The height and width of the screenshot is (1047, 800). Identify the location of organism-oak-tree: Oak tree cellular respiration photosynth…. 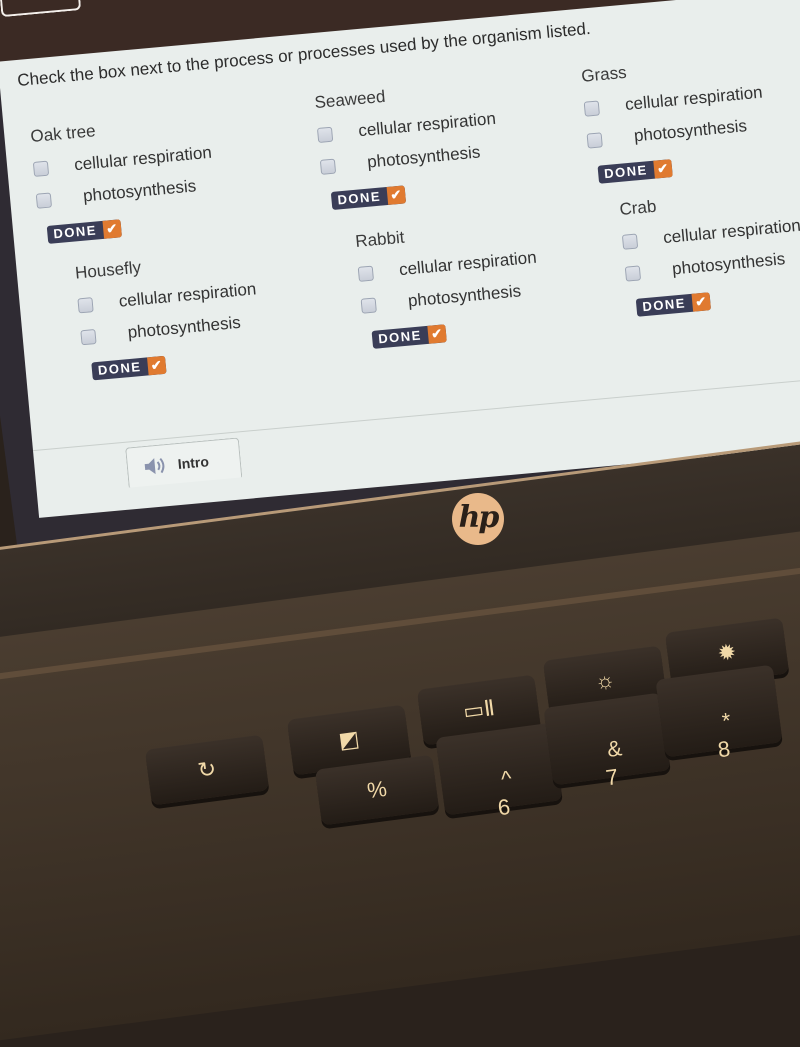
(124, 178).